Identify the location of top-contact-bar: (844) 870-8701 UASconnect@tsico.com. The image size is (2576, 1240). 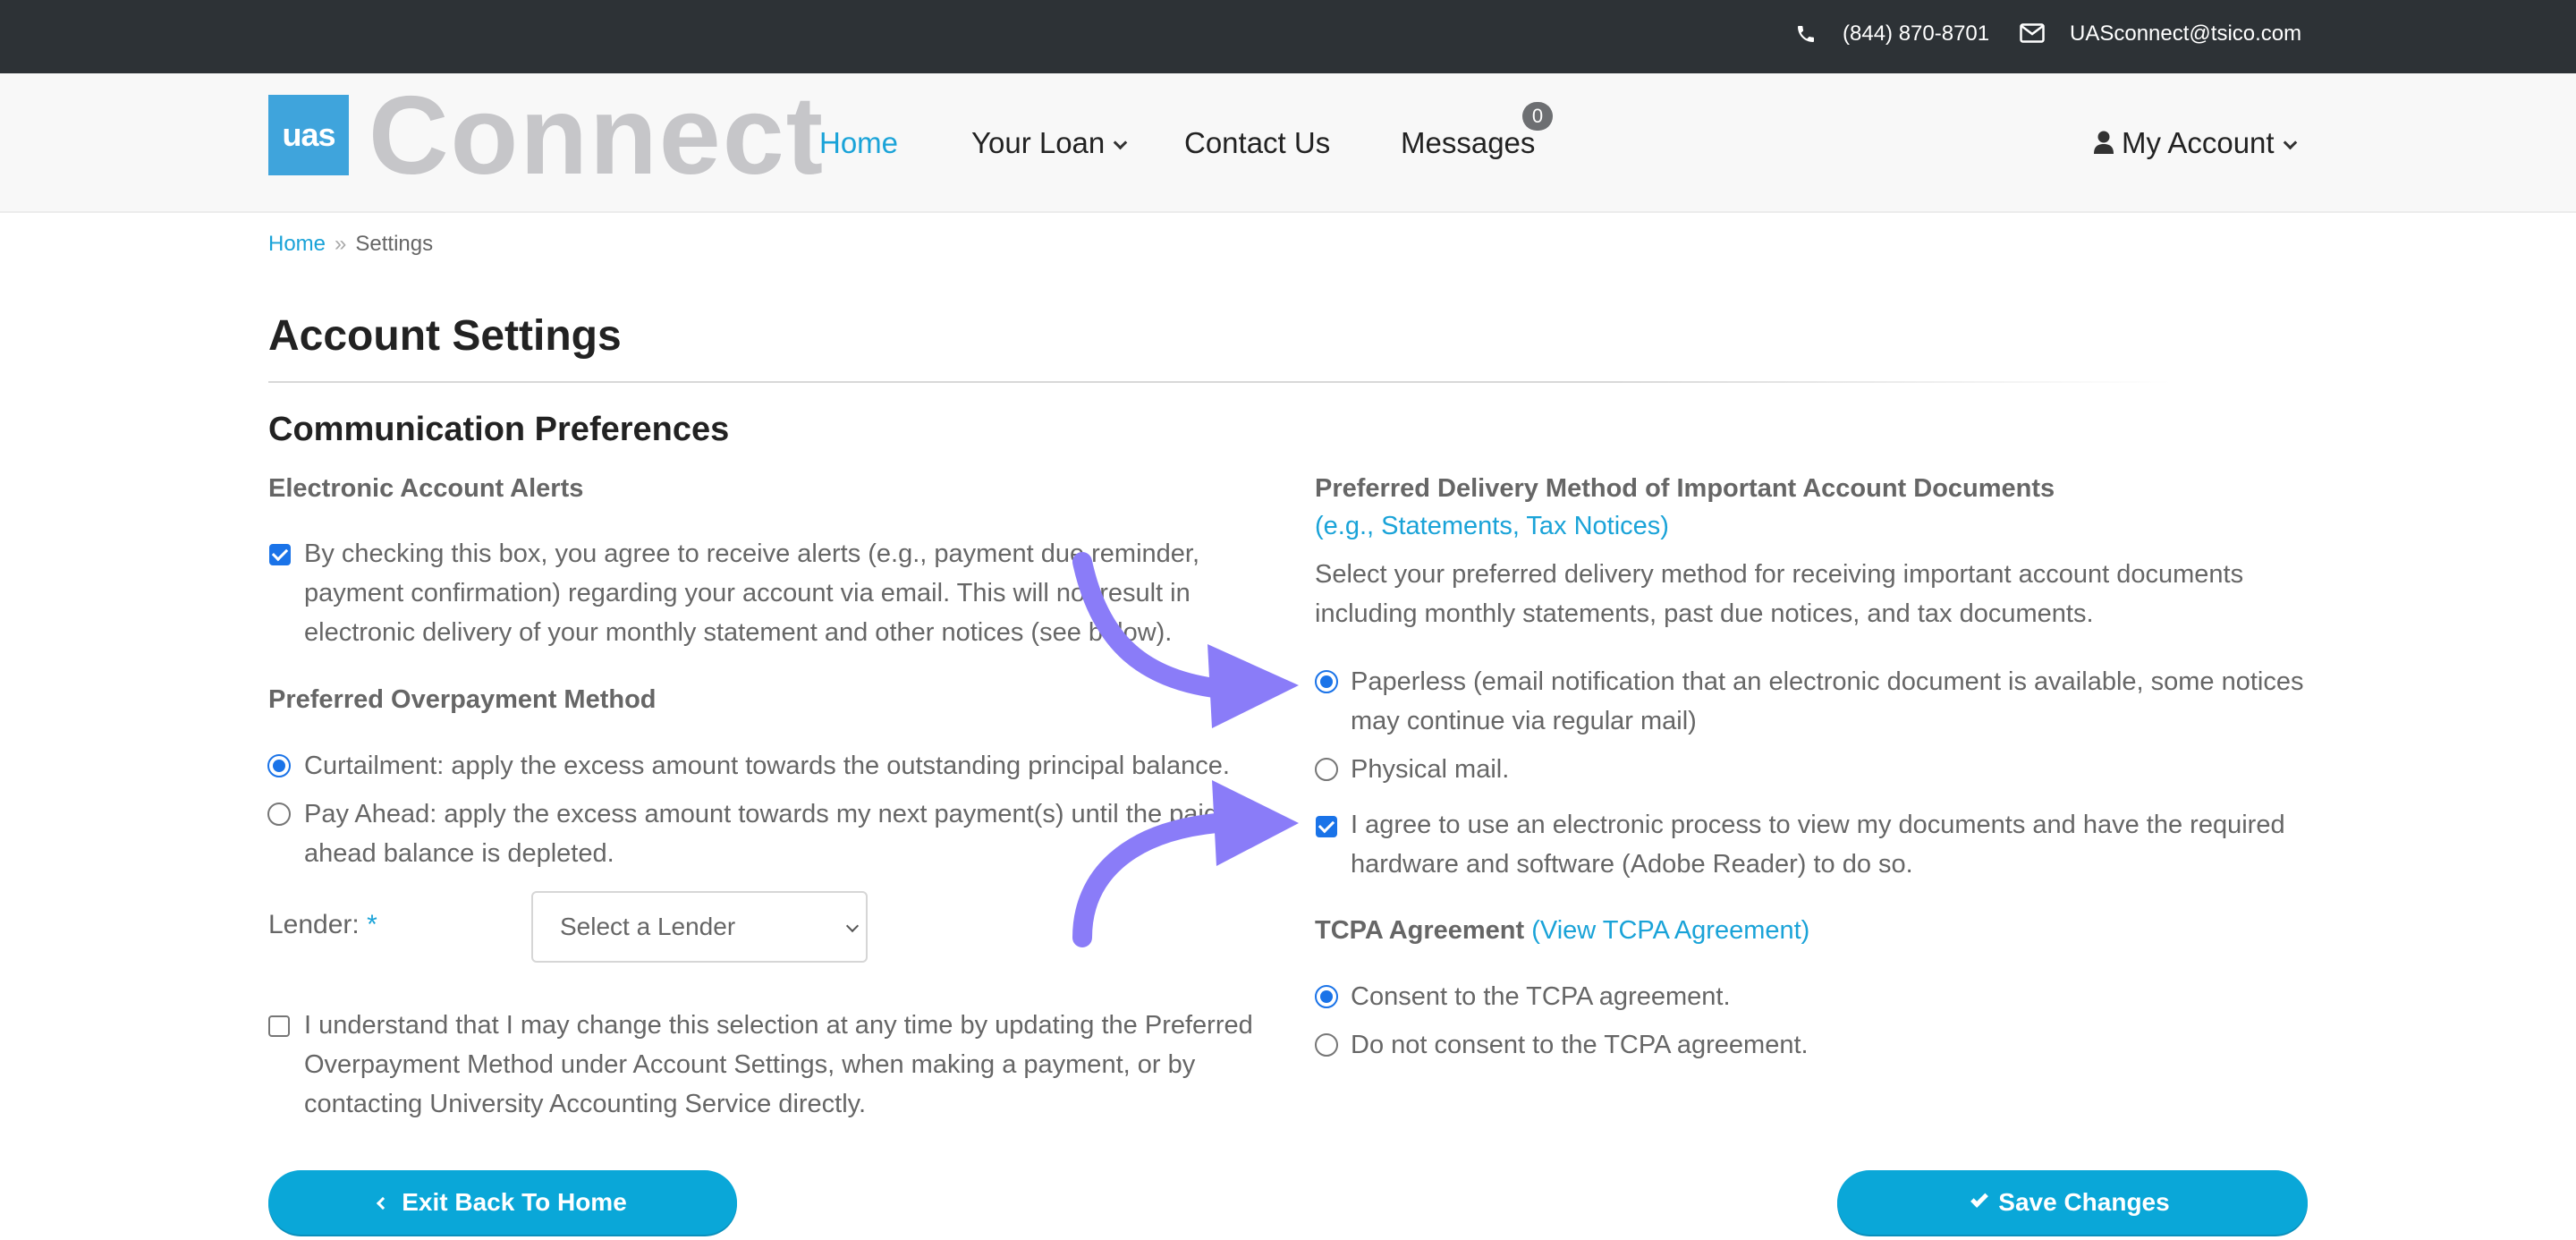
(1288, 36).